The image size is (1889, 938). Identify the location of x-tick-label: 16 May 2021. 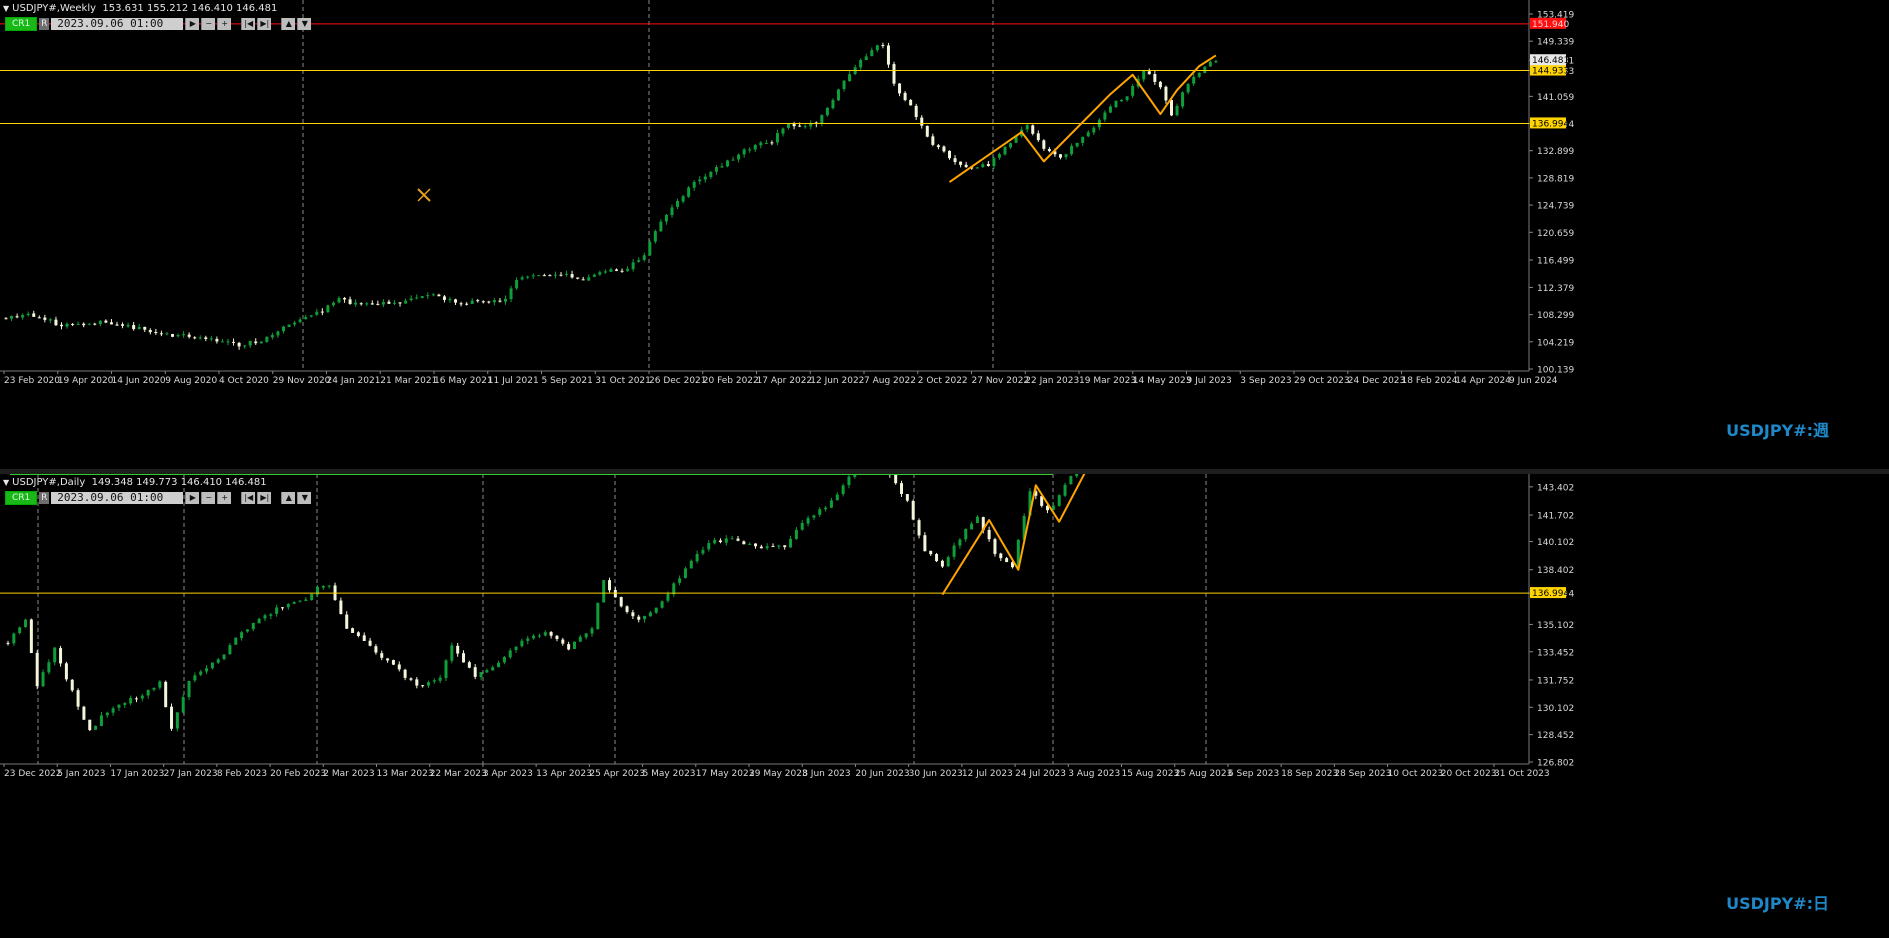
(463, 381).